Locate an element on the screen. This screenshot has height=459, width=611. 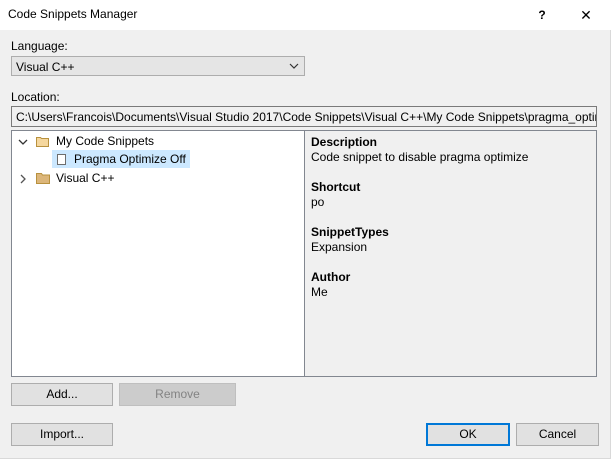
tree-item-my-code-snippets: My Code Snippets is located at coordinates (158, 141).